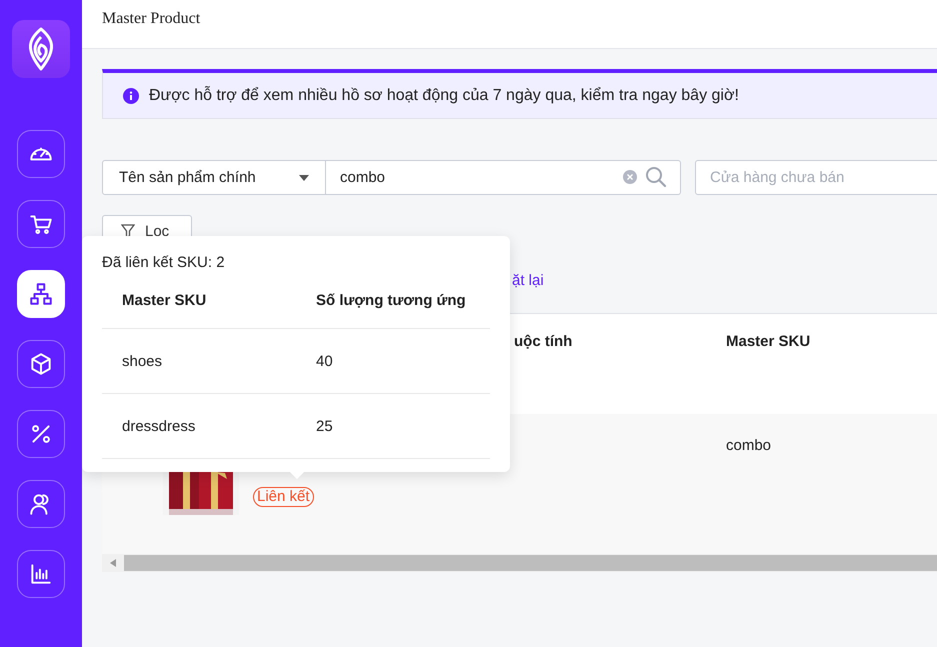  Describe the element at coordinates (41, 504) in the screenshot. I see `nav-users-button` at that location.